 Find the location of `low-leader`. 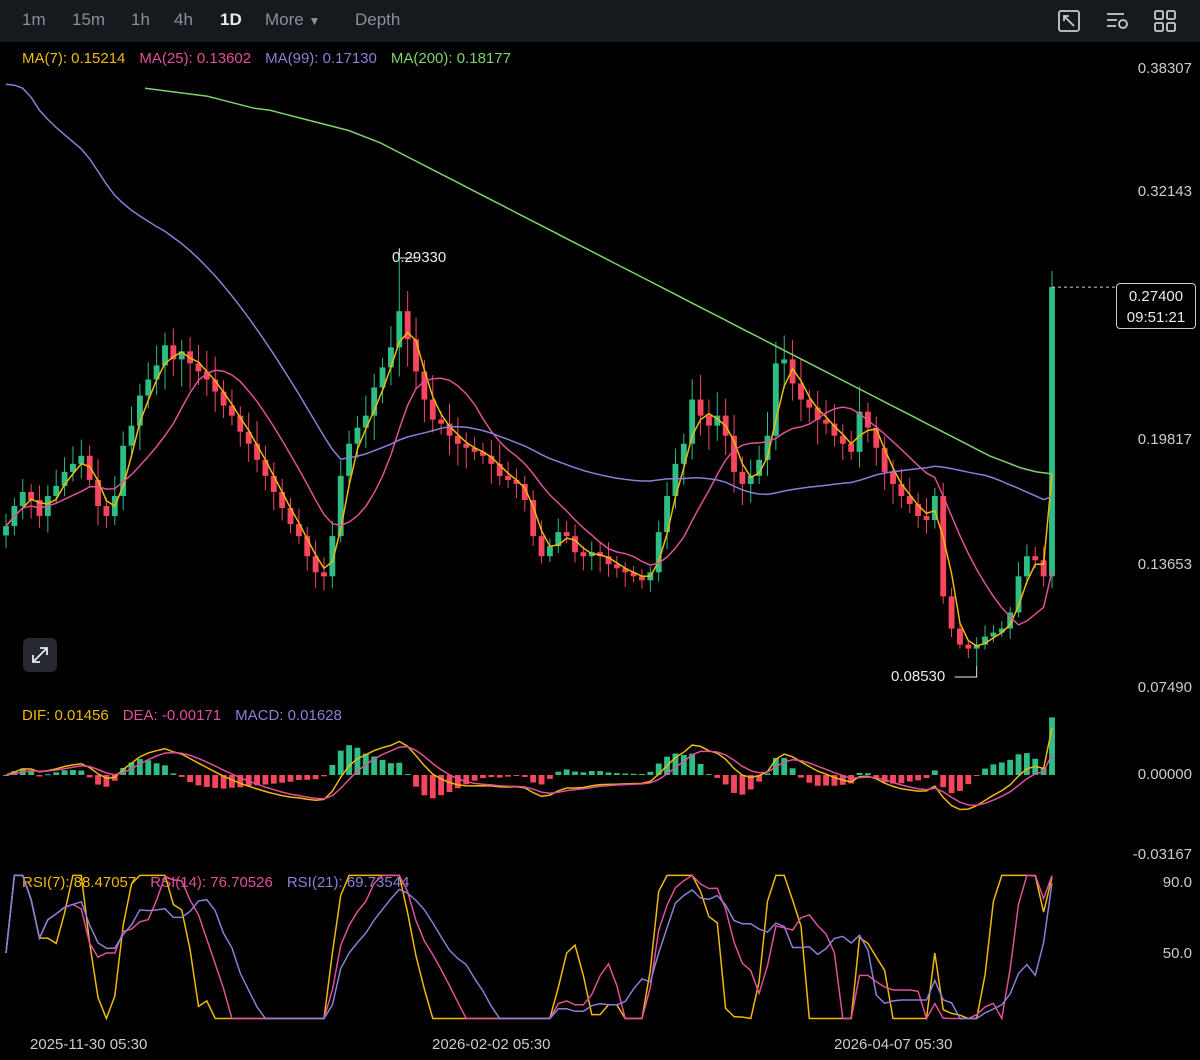

low-leader is located at coordinates (966, 672).